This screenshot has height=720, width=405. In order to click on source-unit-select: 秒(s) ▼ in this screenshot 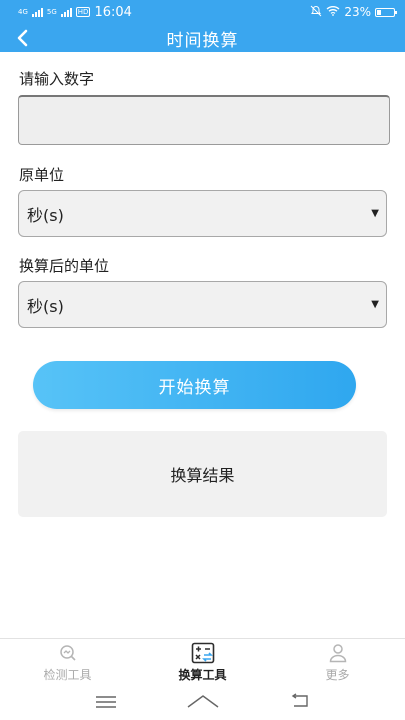, I will do `click(202, 213)`.